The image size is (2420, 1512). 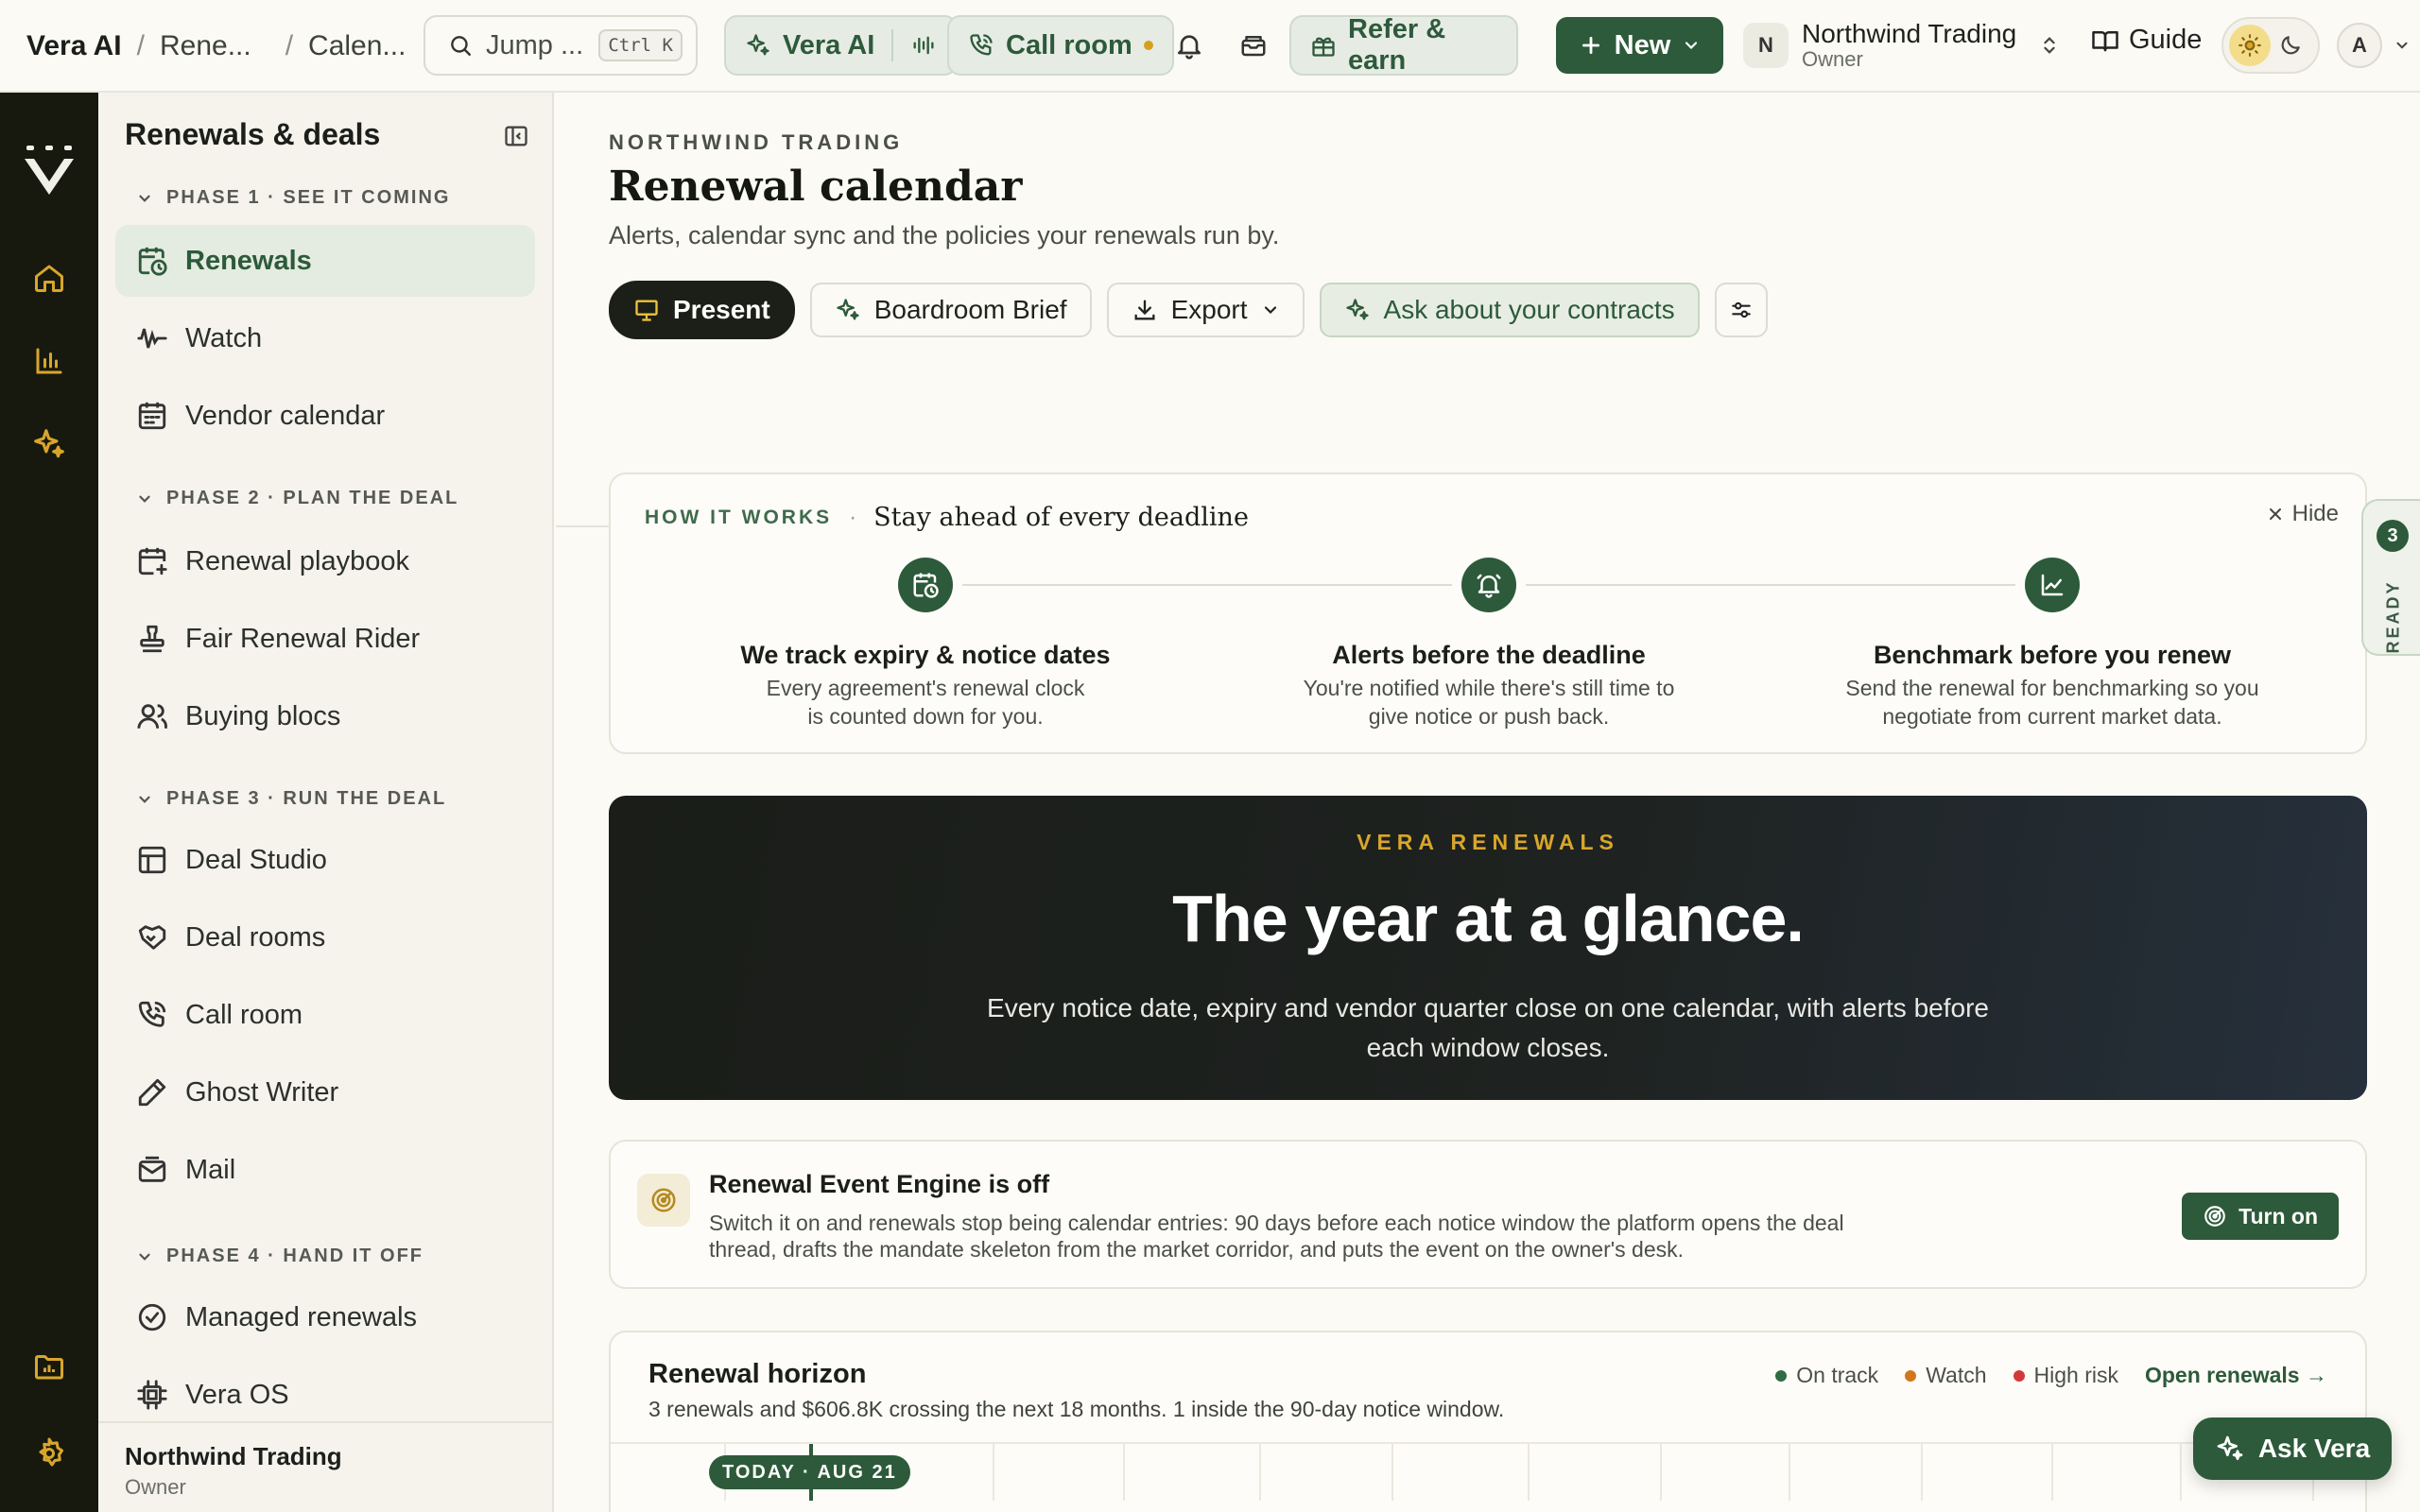 I want to click on call-room-button: Call room, so click(x=1060, y=45).